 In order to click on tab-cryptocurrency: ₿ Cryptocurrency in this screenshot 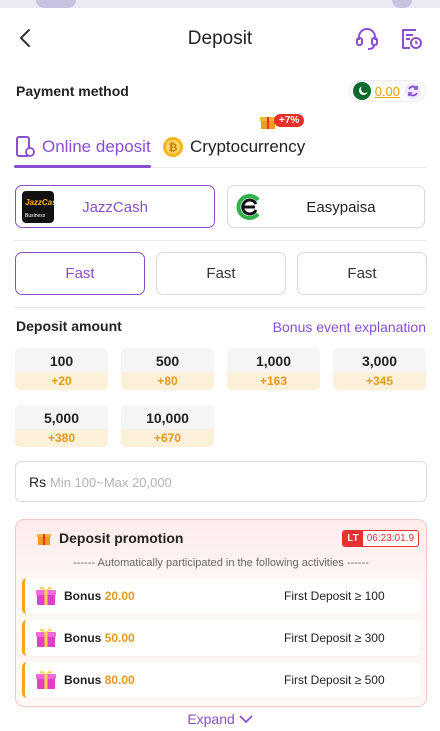, I will do `click(233, 147)`.